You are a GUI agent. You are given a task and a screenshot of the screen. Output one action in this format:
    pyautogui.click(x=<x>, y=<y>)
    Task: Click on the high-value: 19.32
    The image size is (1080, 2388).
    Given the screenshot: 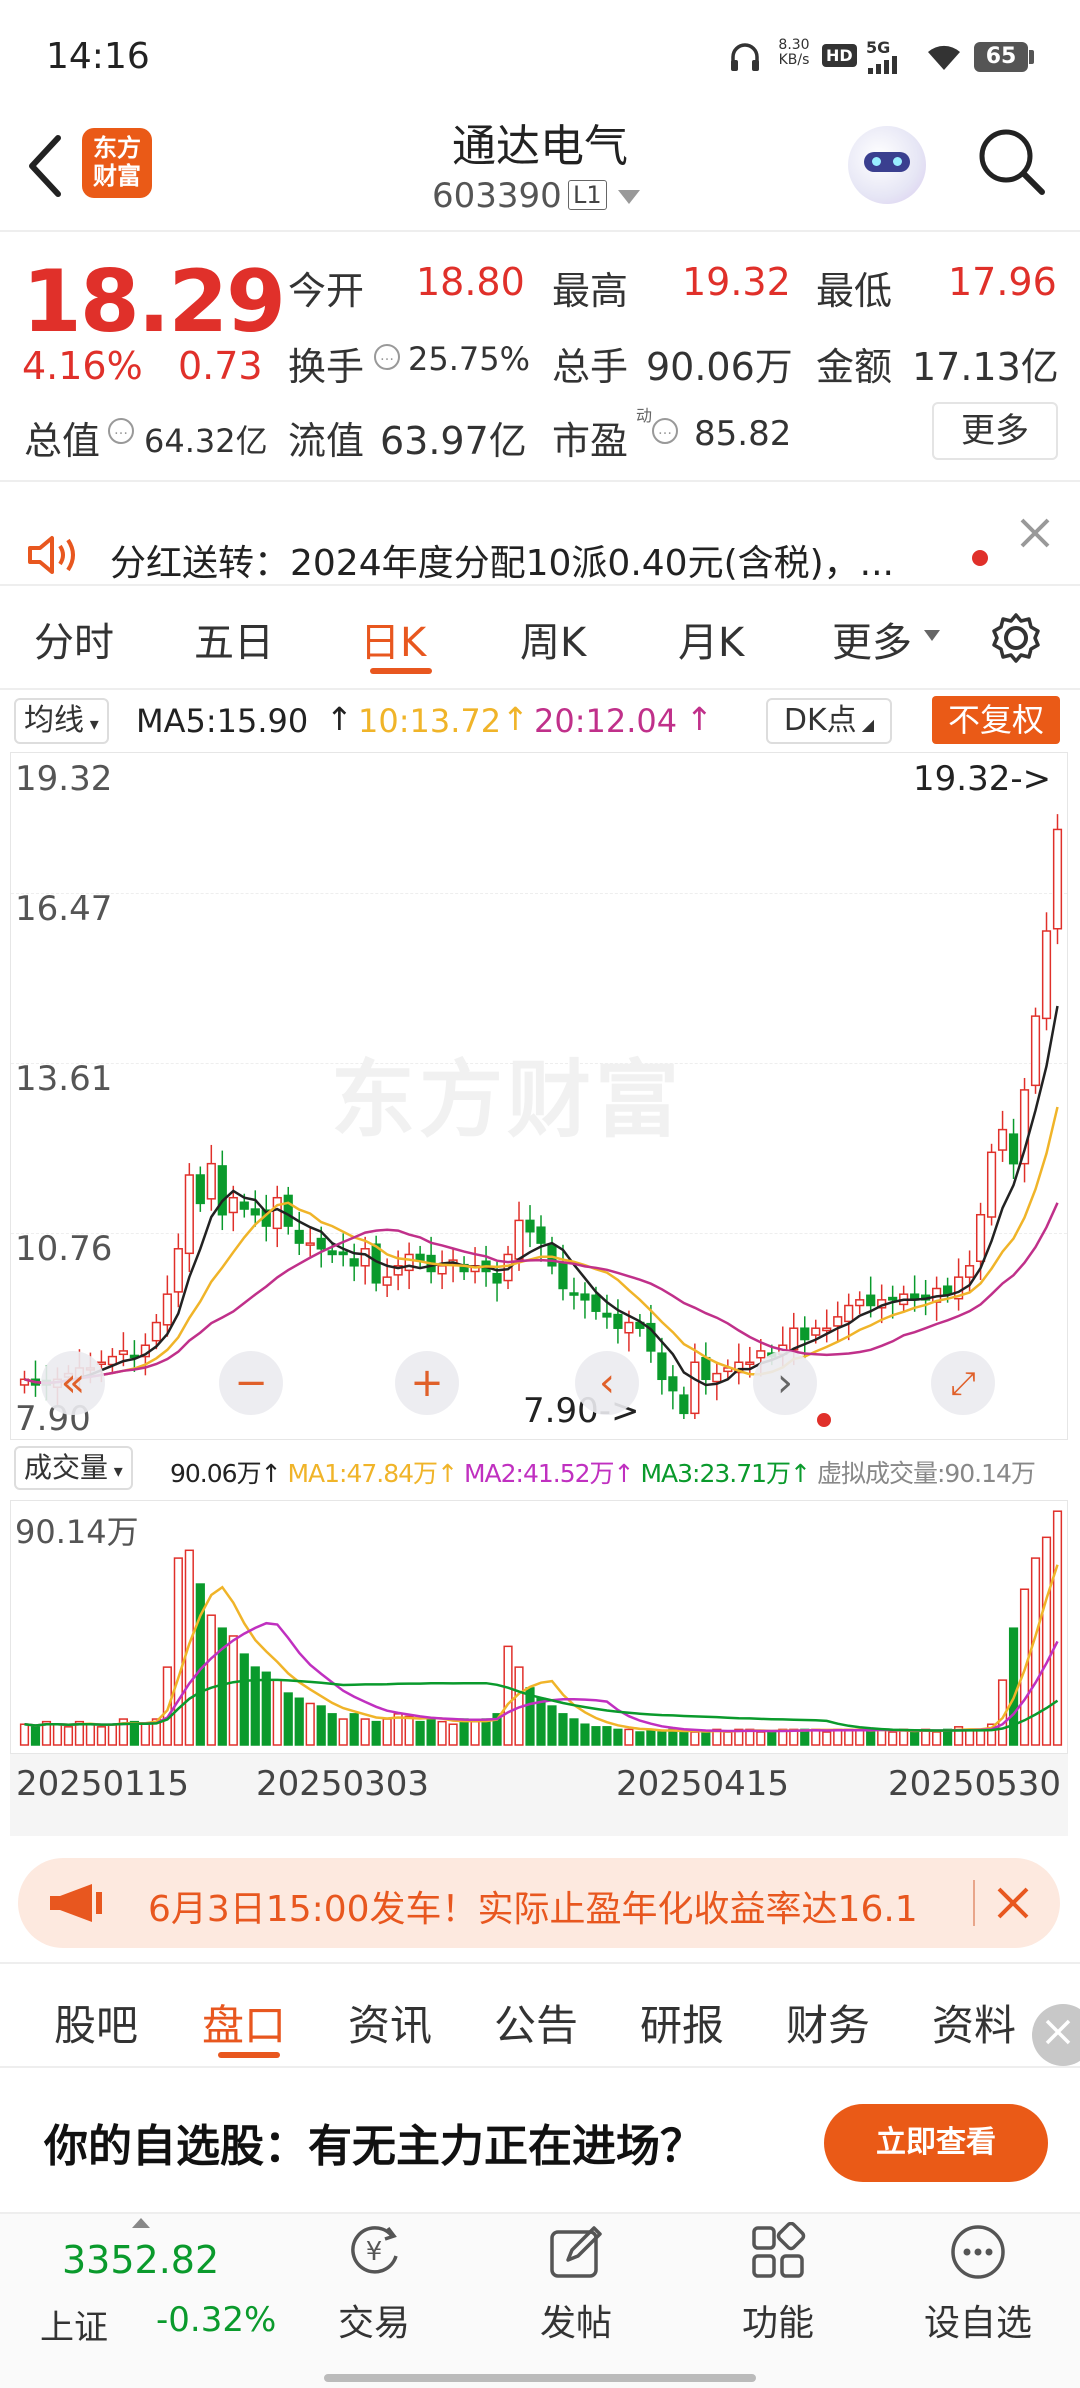 What is the action you would take?
    pyautogui.click(x=736, y=282)
    